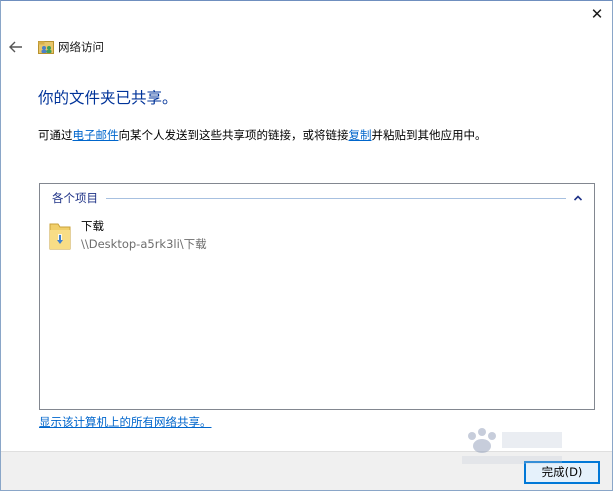 The image size is (613, 491). What do you see at coordinates (306, 470) in the screenshot?
I see `dialog-footer: 完成(D)` at bounding box center [306, 470].